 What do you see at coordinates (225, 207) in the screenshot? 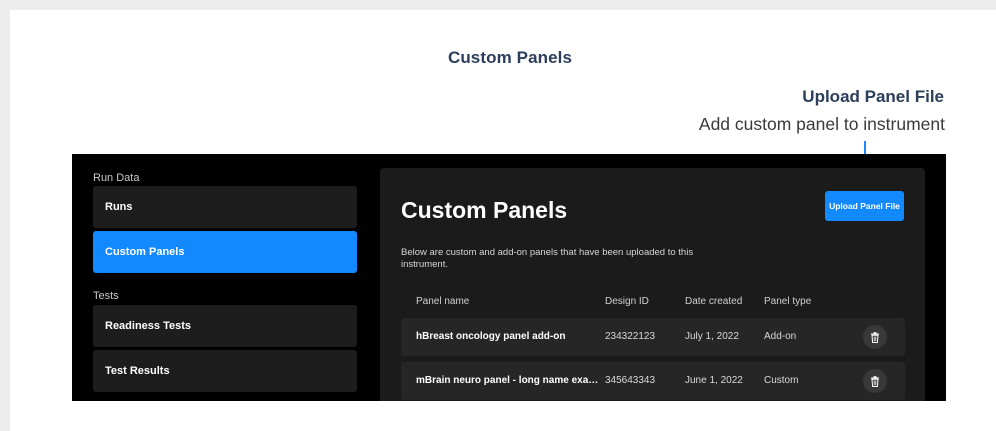
I see `sidebar-item-runs: Runs` at bounding box center [225, 207].